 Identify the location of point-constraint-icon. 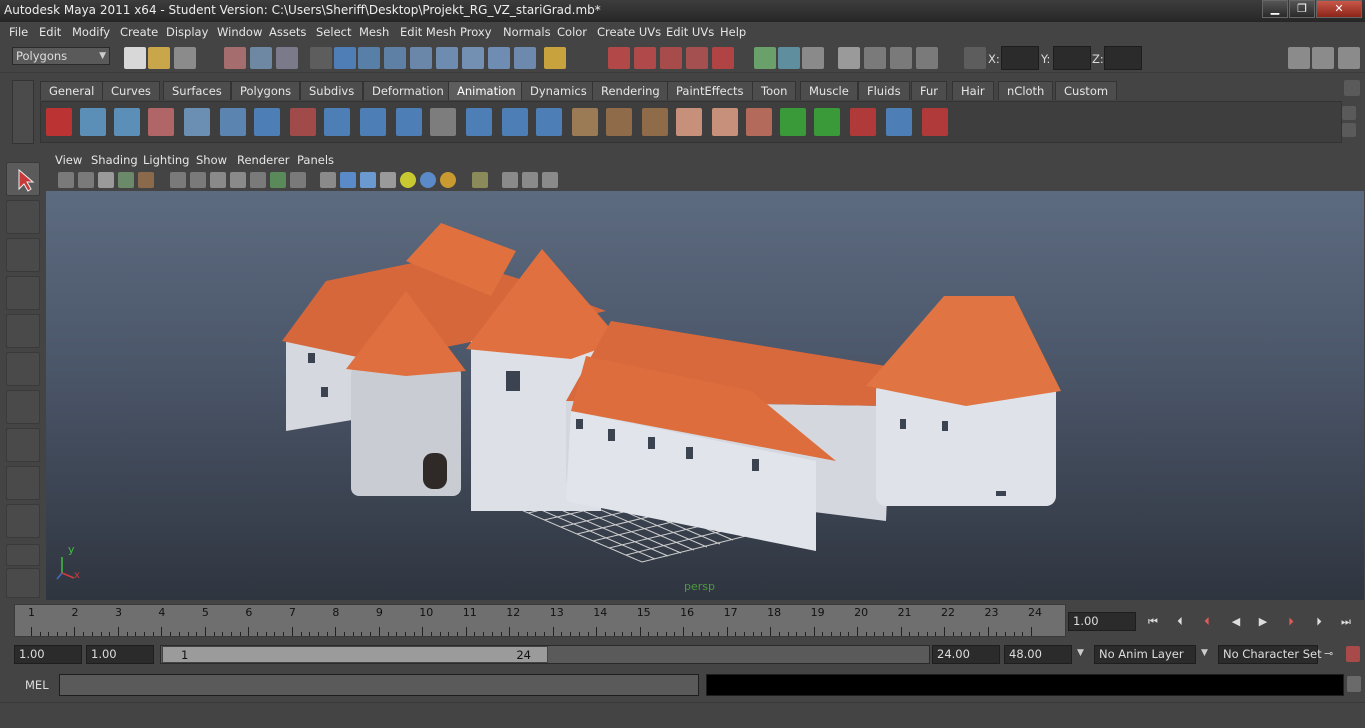
(793, 122).